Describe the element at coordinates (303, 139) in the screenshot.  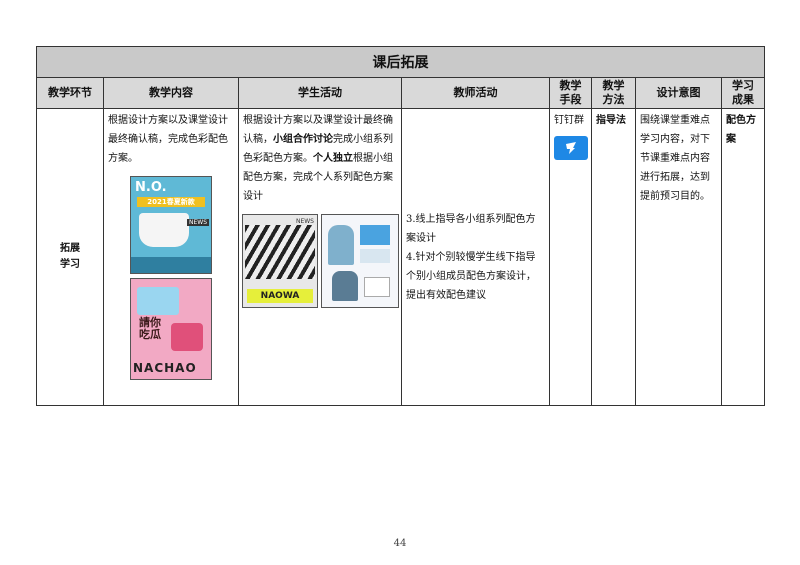
I see `student-bold-1: 小组合作讨论` at that location.